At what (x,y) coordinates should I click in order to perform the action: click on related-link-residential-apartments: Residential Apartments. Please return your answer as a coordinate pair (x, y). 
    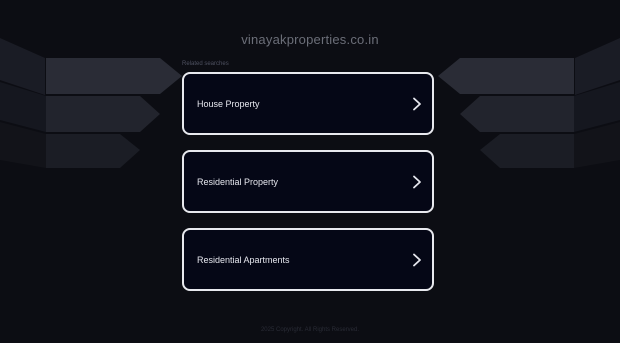
    Looking at the image, I should click on (308, 259).